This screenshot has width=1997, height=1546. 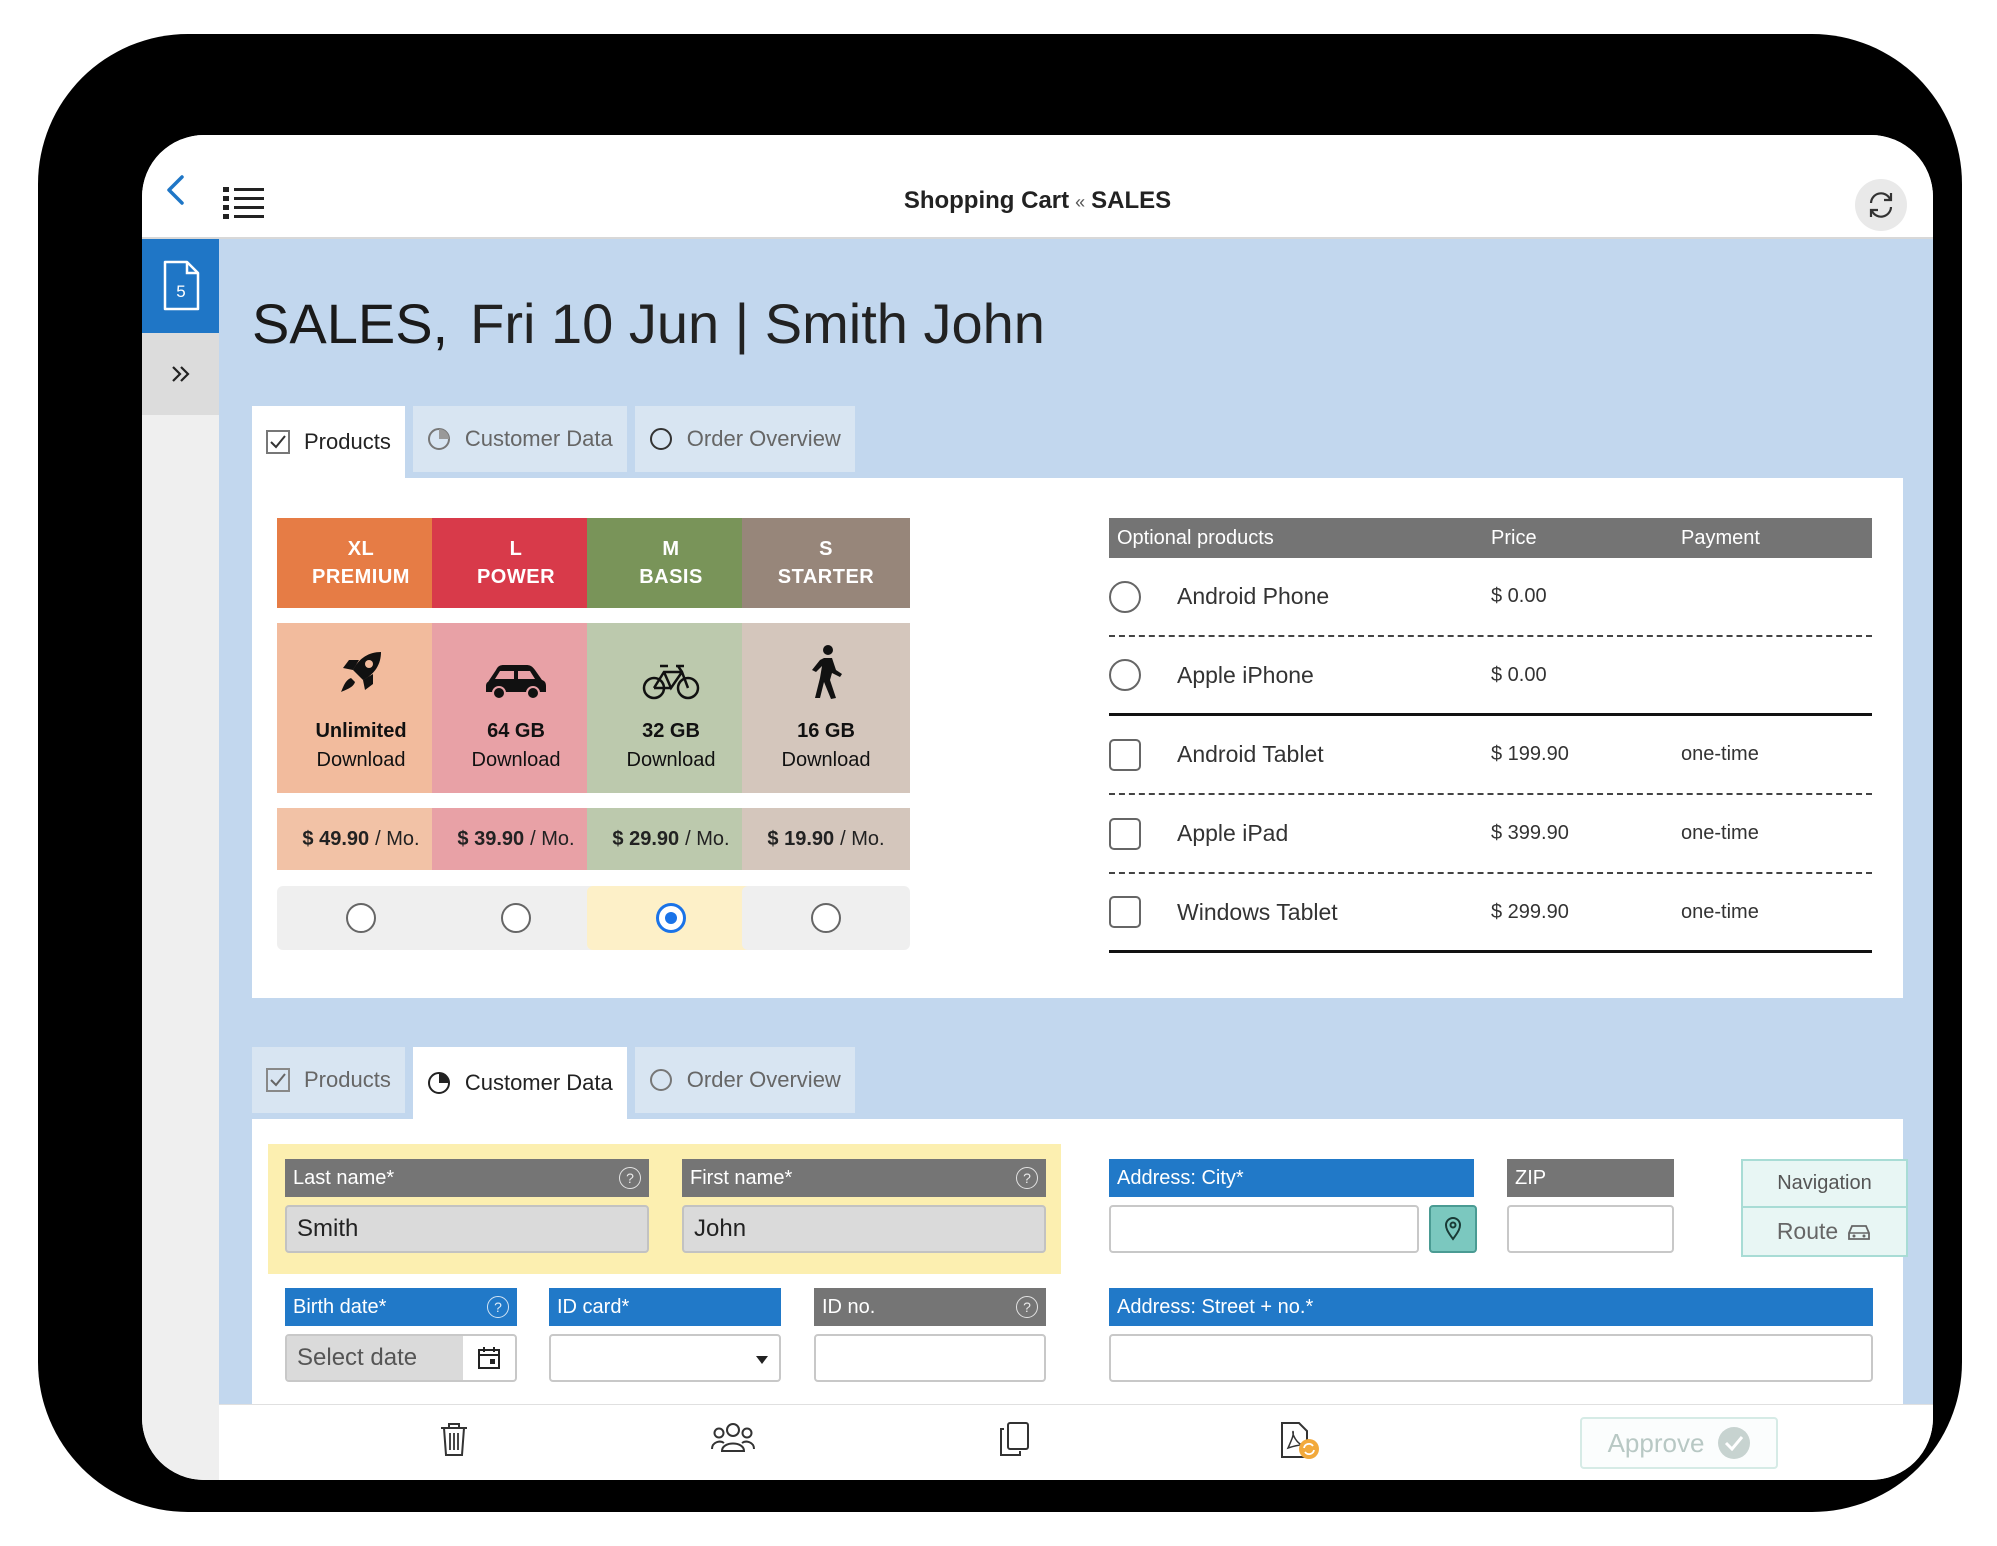 I want to click on approve-button: Approve, so click(x=1679, y=1443).